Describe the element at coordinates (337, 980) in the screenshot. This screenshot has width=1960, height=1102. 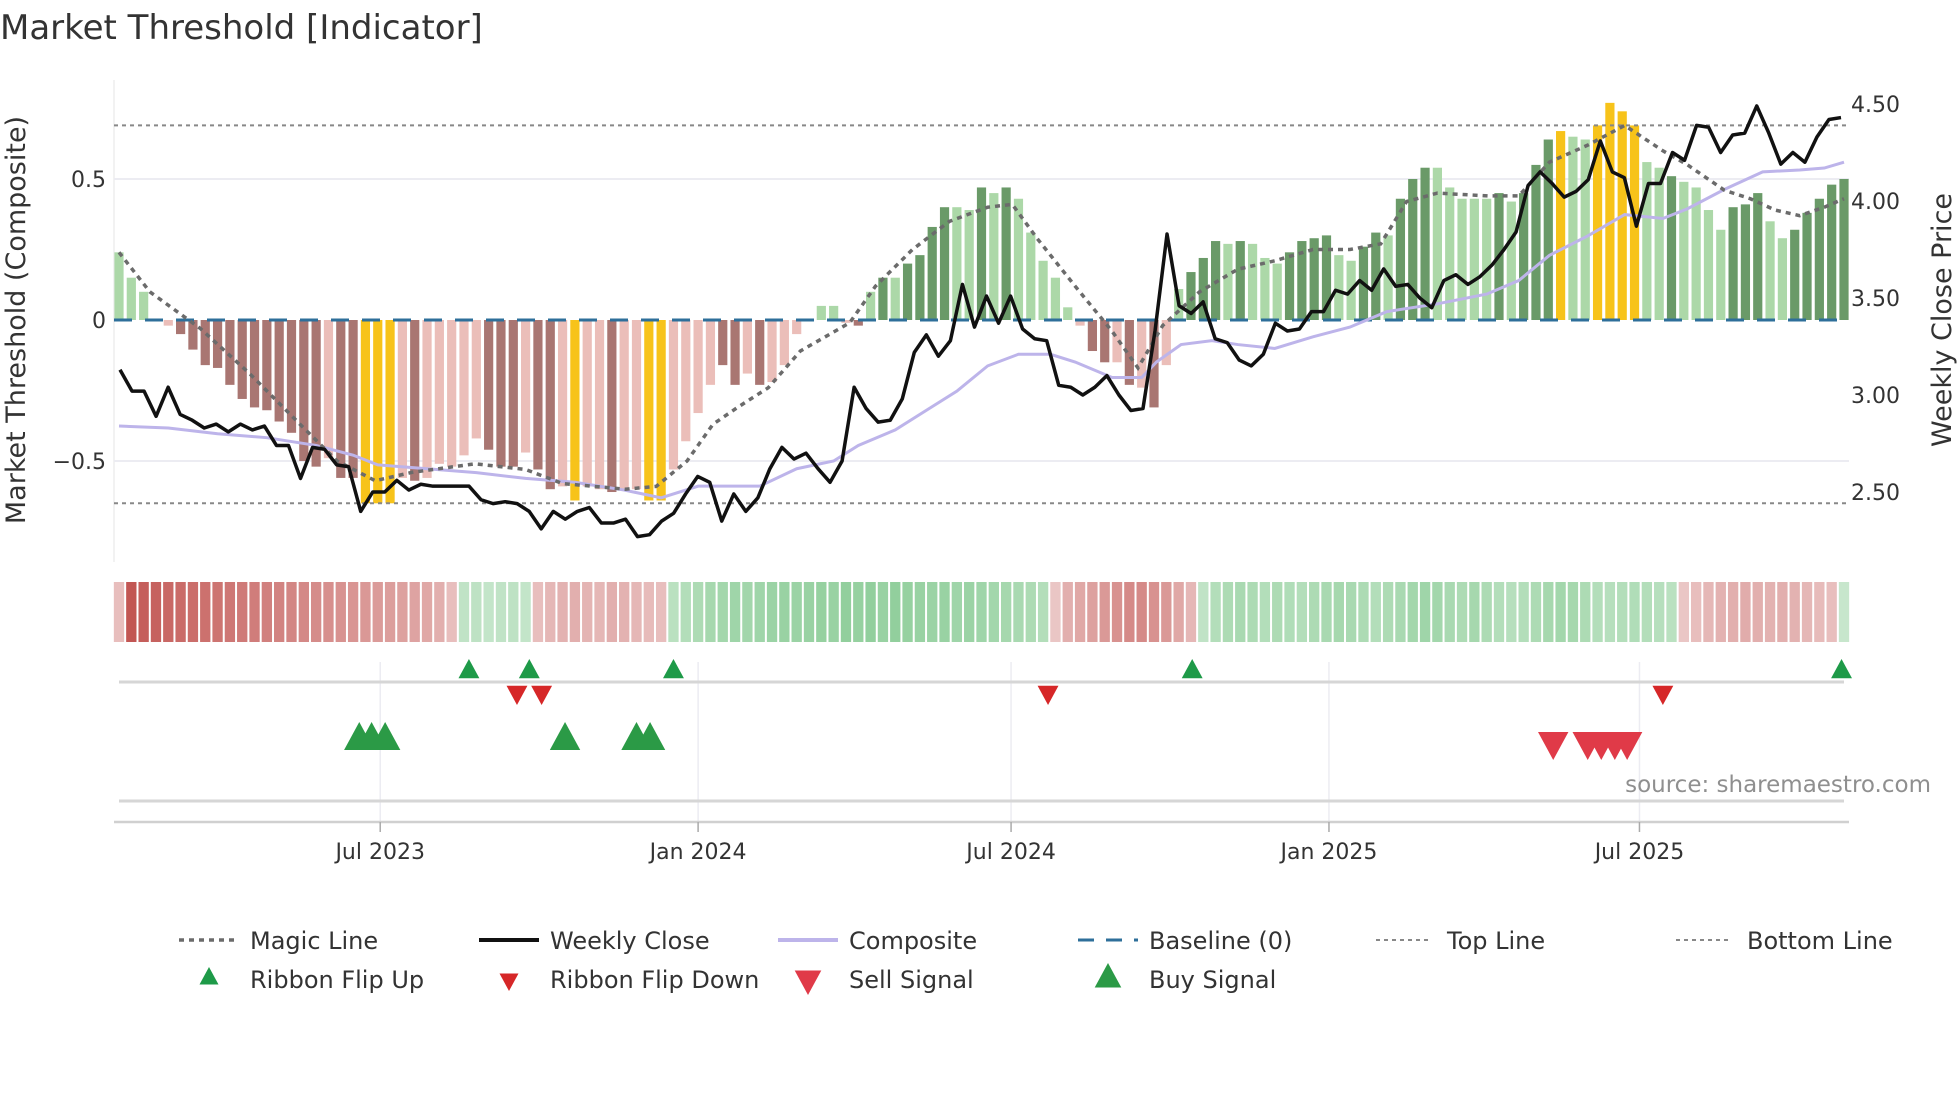
I see `legend-label-flipup: Ribbon Flip Up` at that location.